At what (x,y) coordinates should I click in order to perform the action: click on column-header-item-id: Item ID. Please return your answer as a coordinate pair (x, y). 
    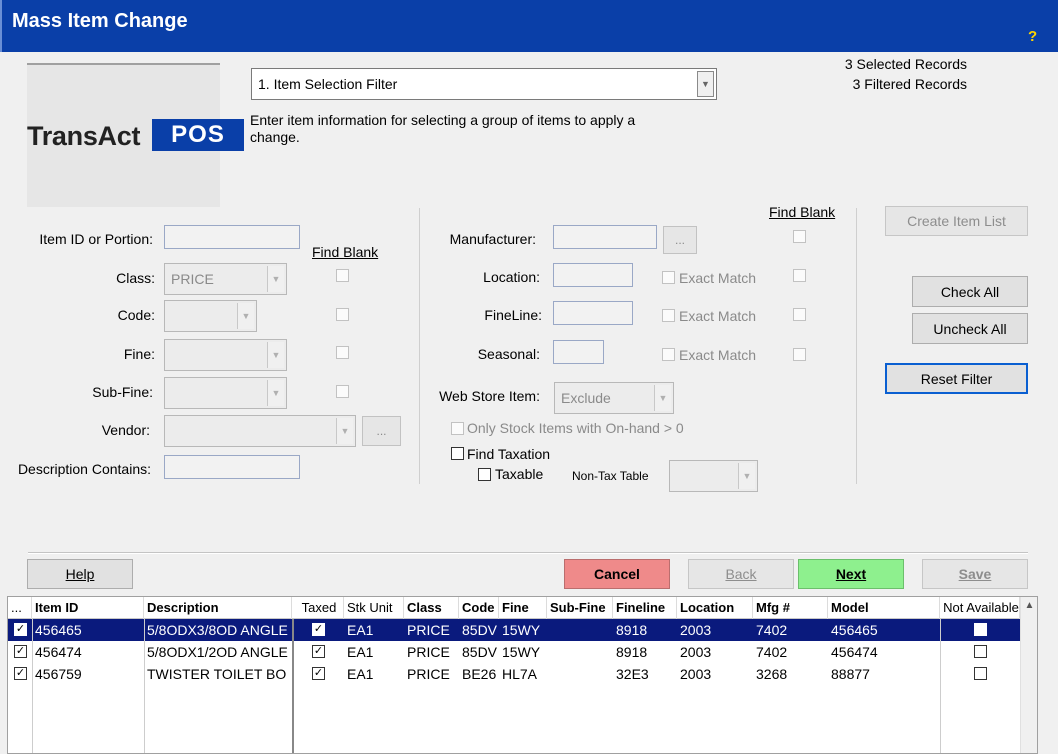
    Looking at the image, I should click on (88, 608).